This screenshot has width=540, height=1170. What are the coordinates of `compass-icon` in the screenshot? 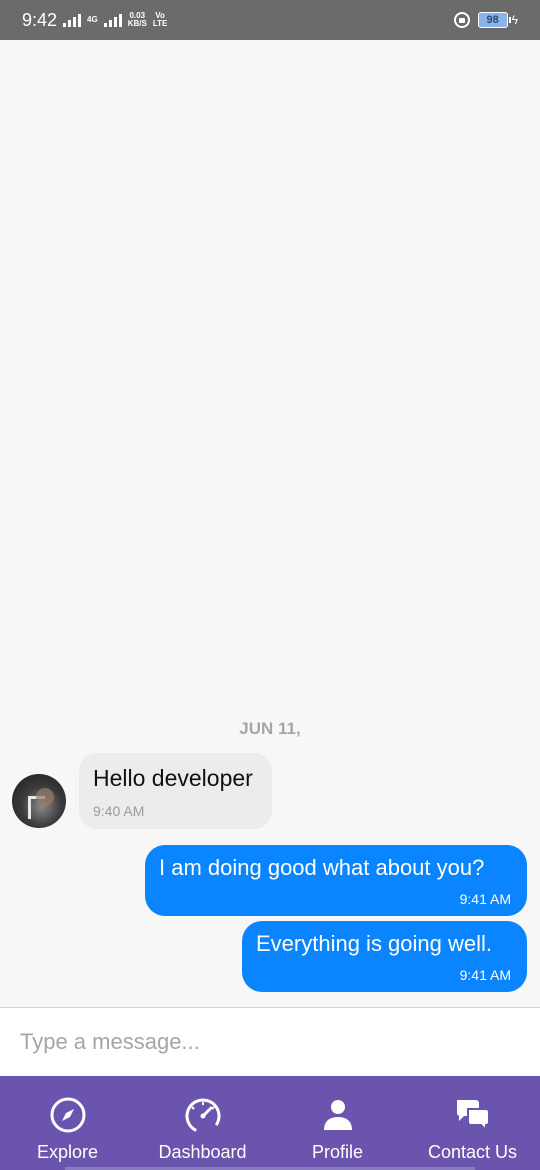 It's located at (67, 1115).